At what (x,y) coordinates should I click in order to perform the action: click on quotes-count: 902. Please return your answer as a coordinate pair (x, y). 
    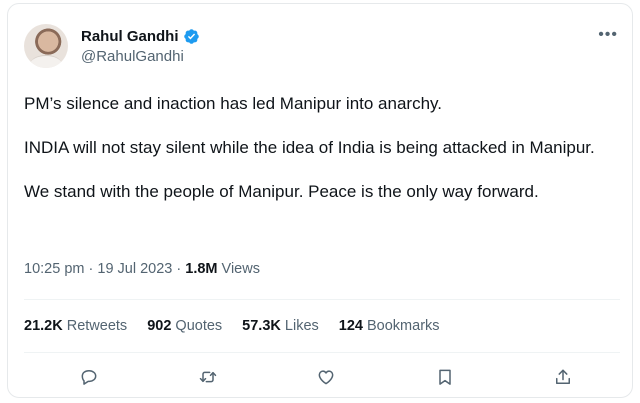
    Looking at the image, I should click on (159, 326).